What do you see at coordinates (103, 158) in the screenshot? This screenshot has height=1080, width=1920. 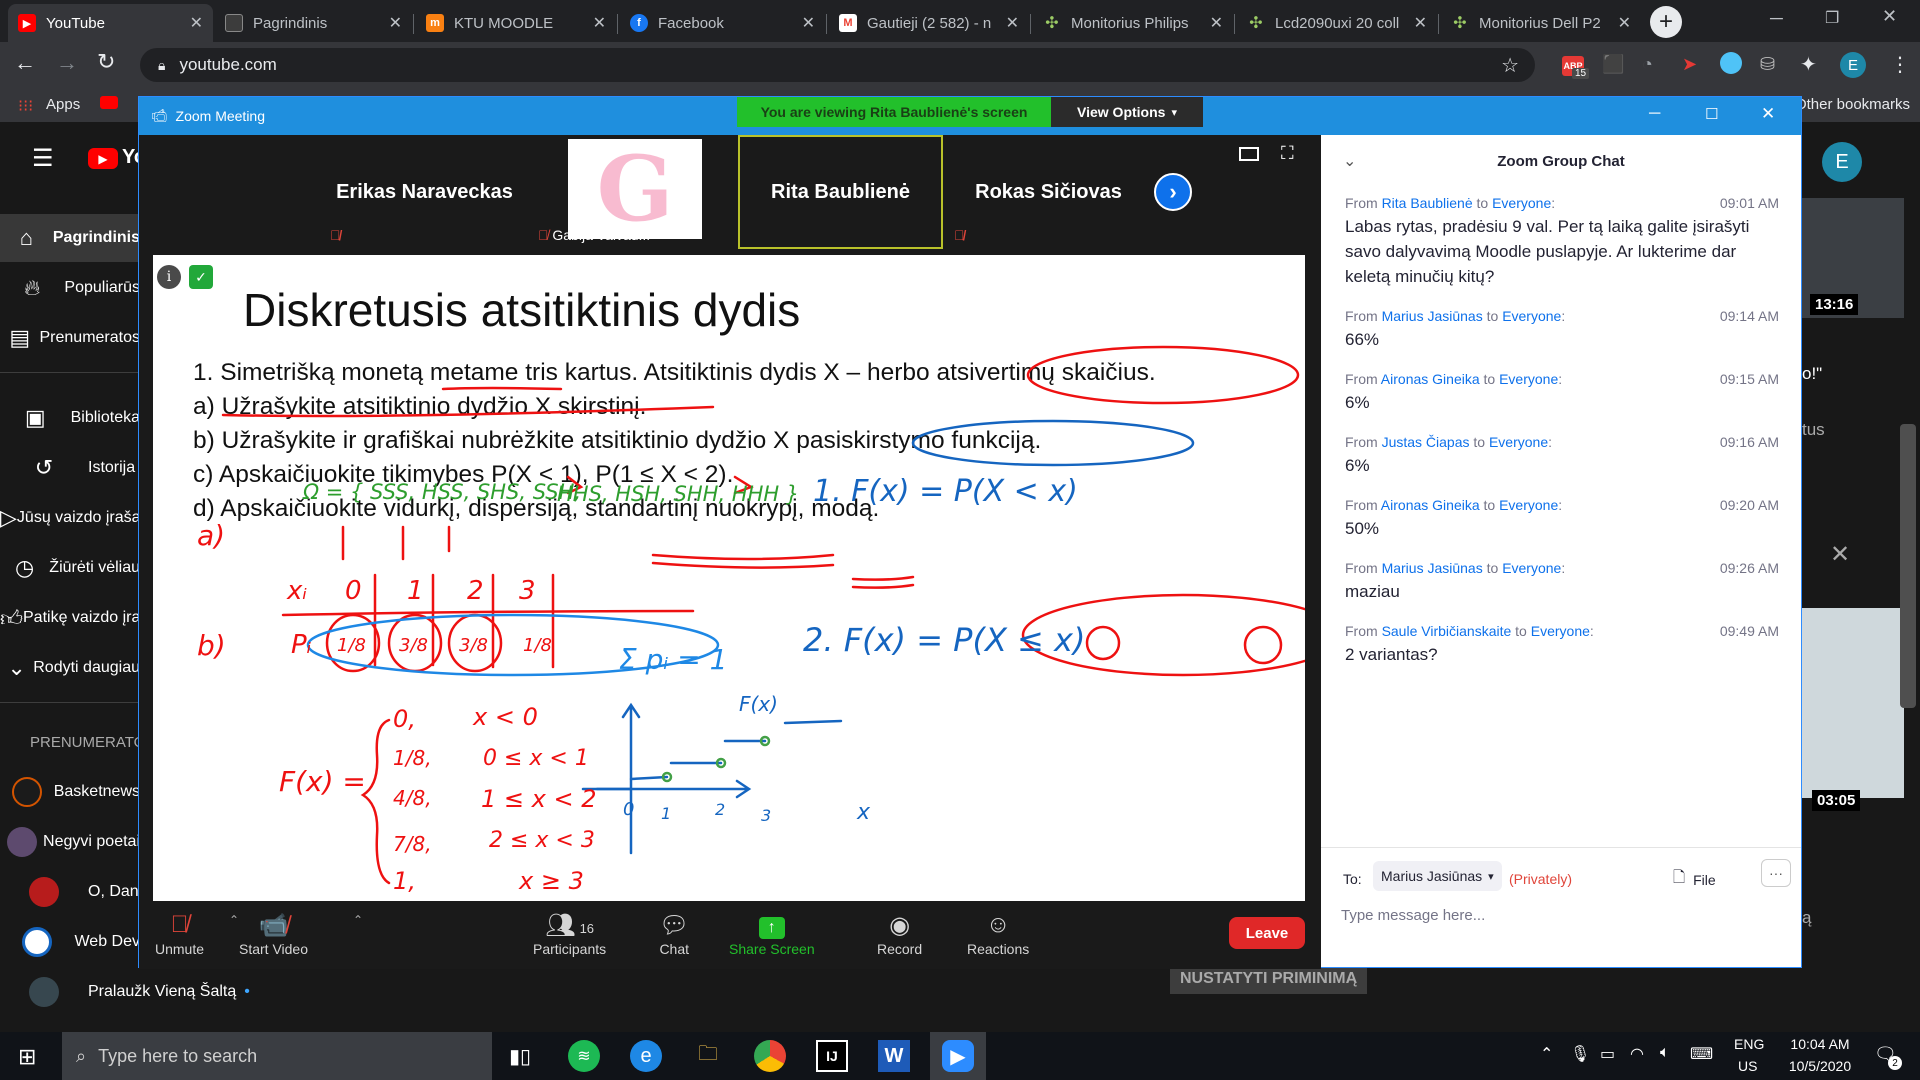 I see `youtube-logo-icon: ▶` at bounding box center [103, 158].